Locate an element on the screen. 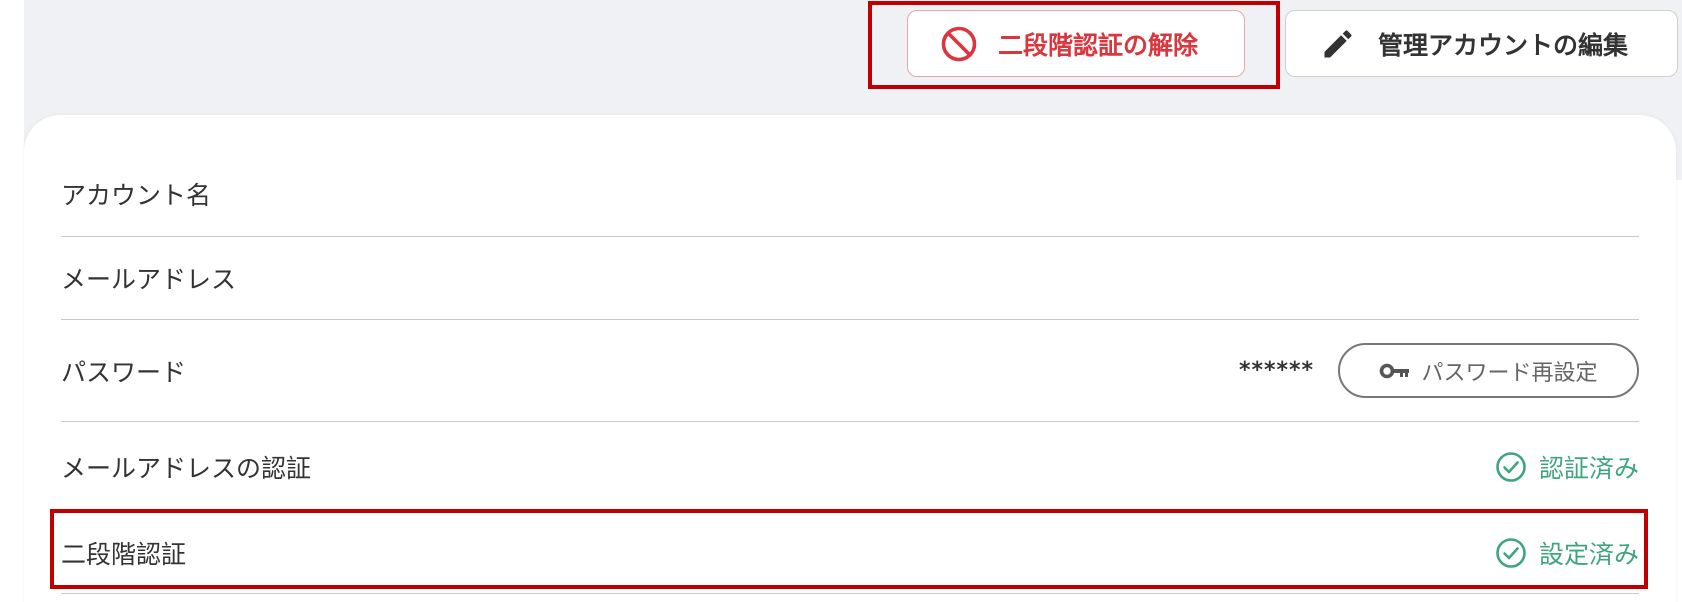 The image size is (1682, 602). row-two-factor: 二段階認証 設定済み is located at coordinates (850, 553).